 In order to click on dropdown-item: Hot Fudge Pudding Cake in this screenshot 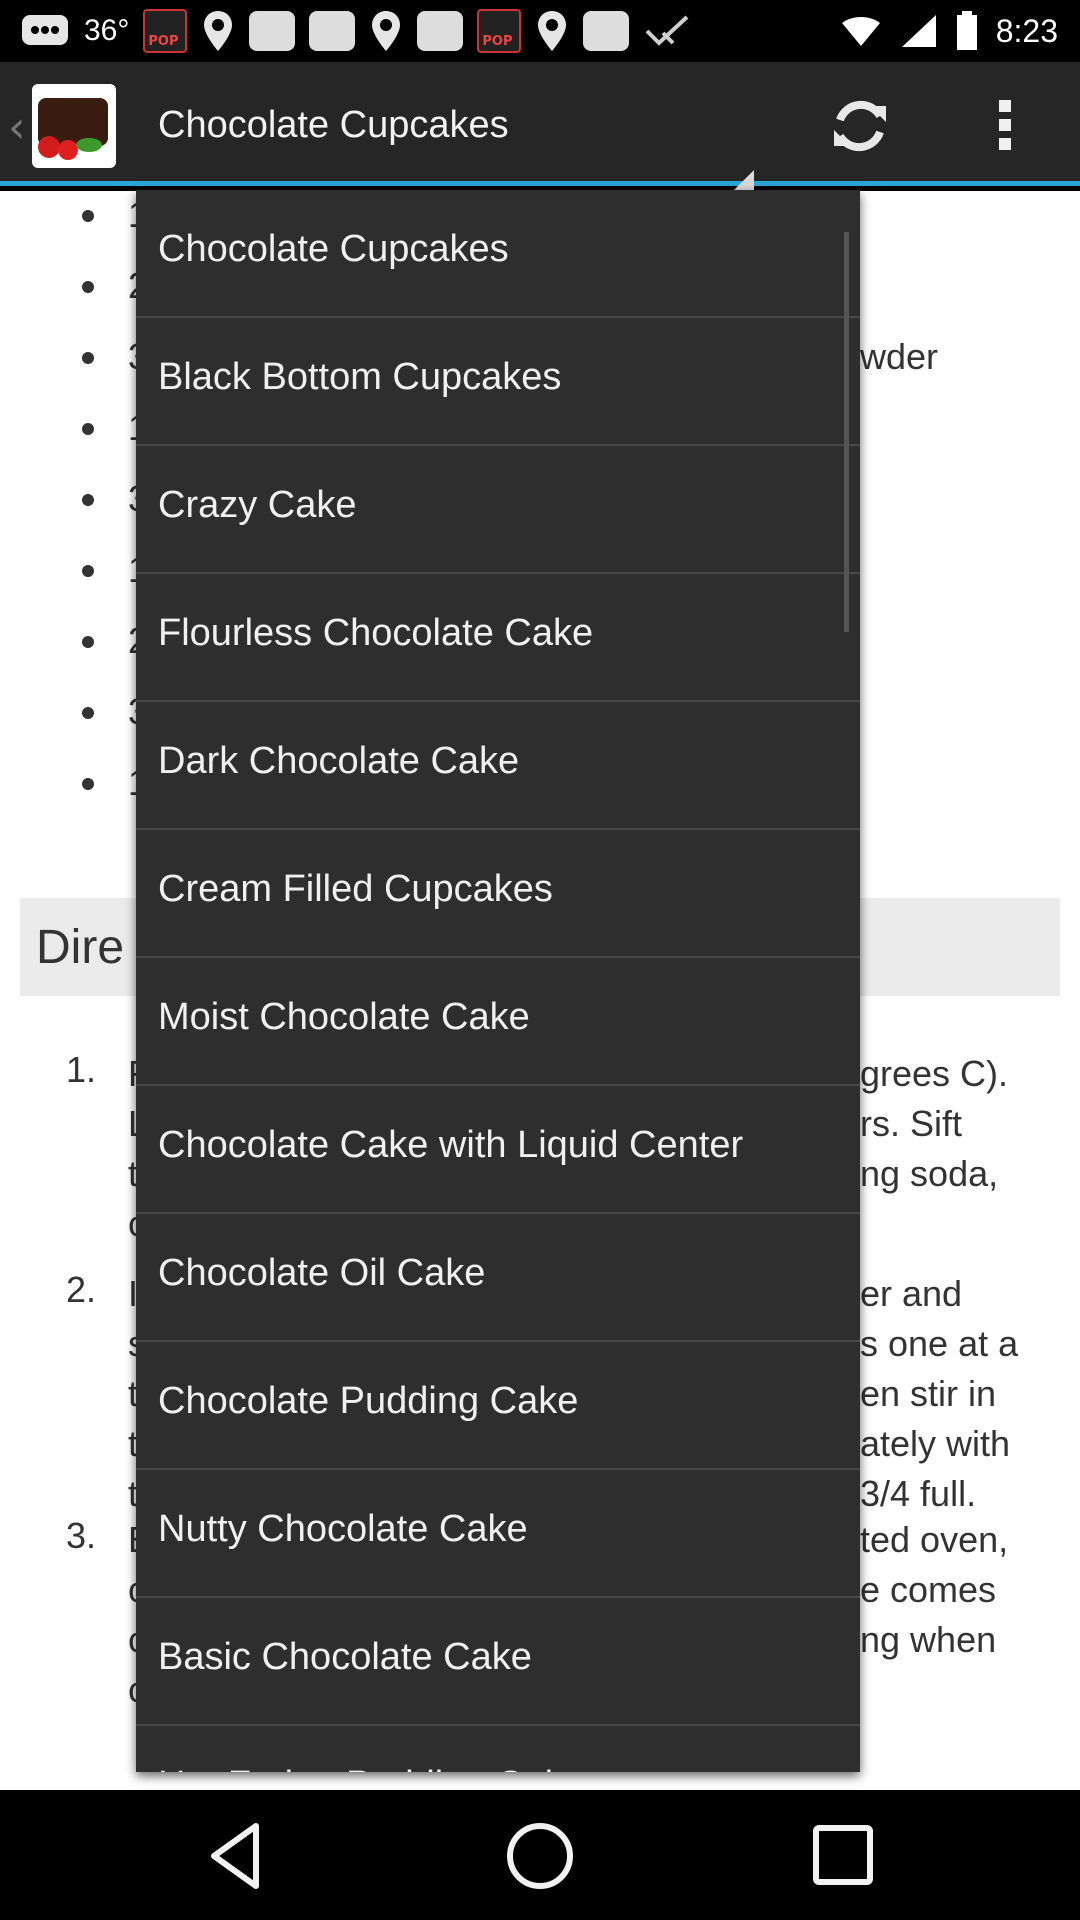, I will do `click(498, 1749)`.